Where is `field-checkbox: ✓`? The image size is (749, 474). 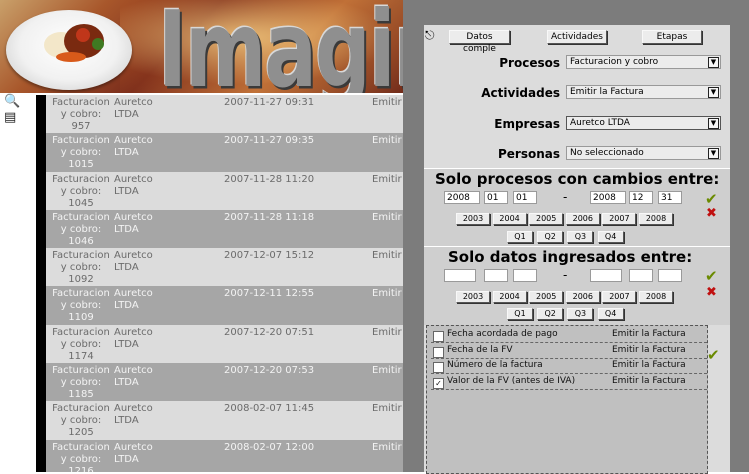
field-checkbox: ✓ is located at coordinates (438, 383).